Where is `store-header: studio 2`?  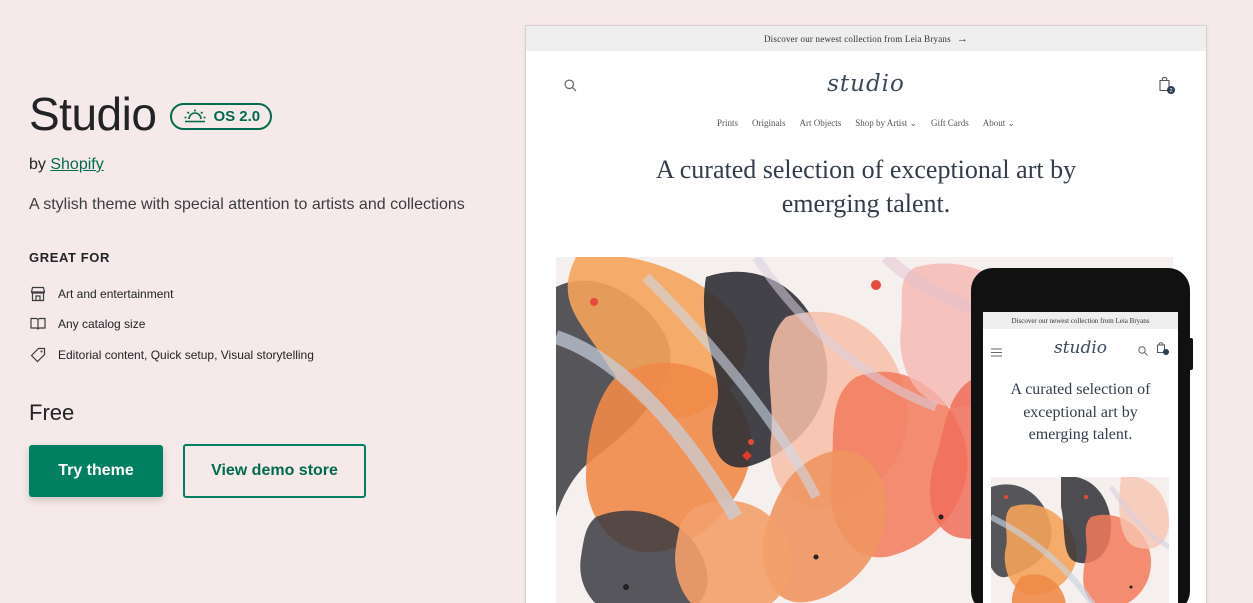
store-header: studio 2 is located at coordinates (866, 85).